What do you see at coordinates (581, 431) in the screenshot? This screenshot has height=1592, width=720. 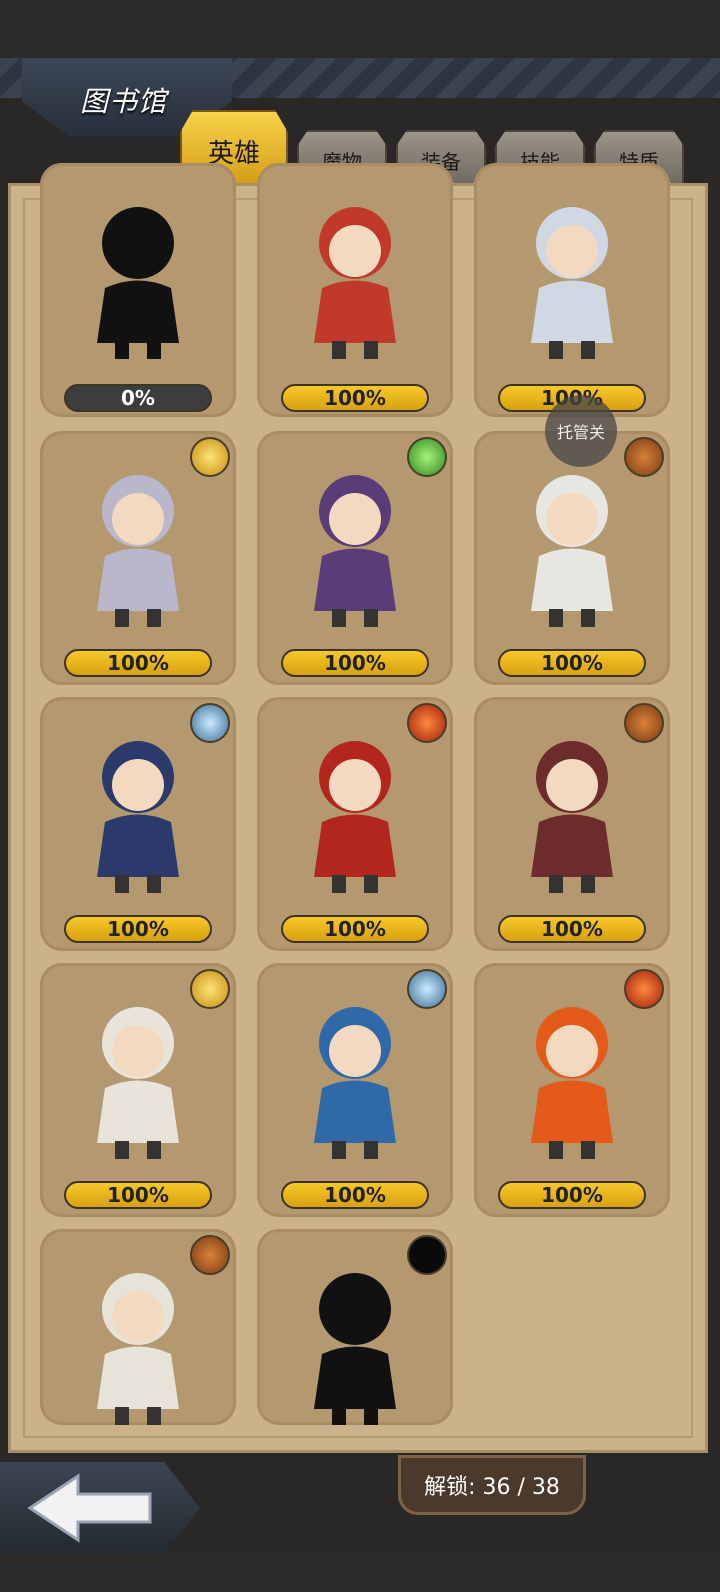 I see `auto-toggle-button: 托管关` at bounding box center [581, 431].